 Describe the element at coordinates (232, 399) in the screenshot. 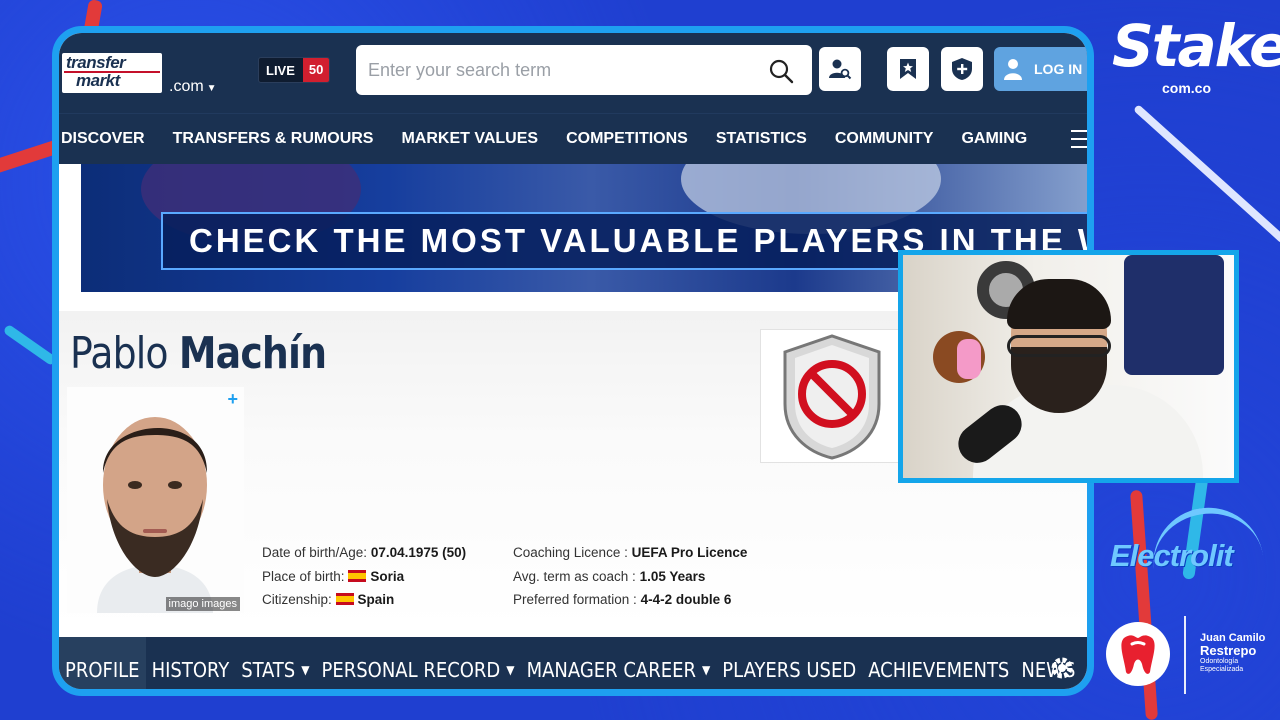

I see `plus-icon: +` at that location.